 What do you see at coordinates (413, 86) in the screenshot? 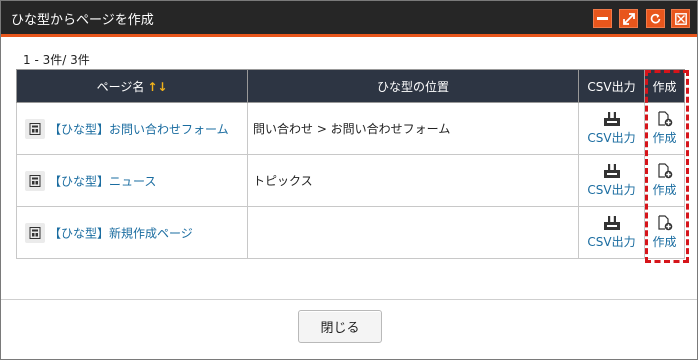
I see `column-header-template-location: ひな型の位置` at bounding box center [413, 86].